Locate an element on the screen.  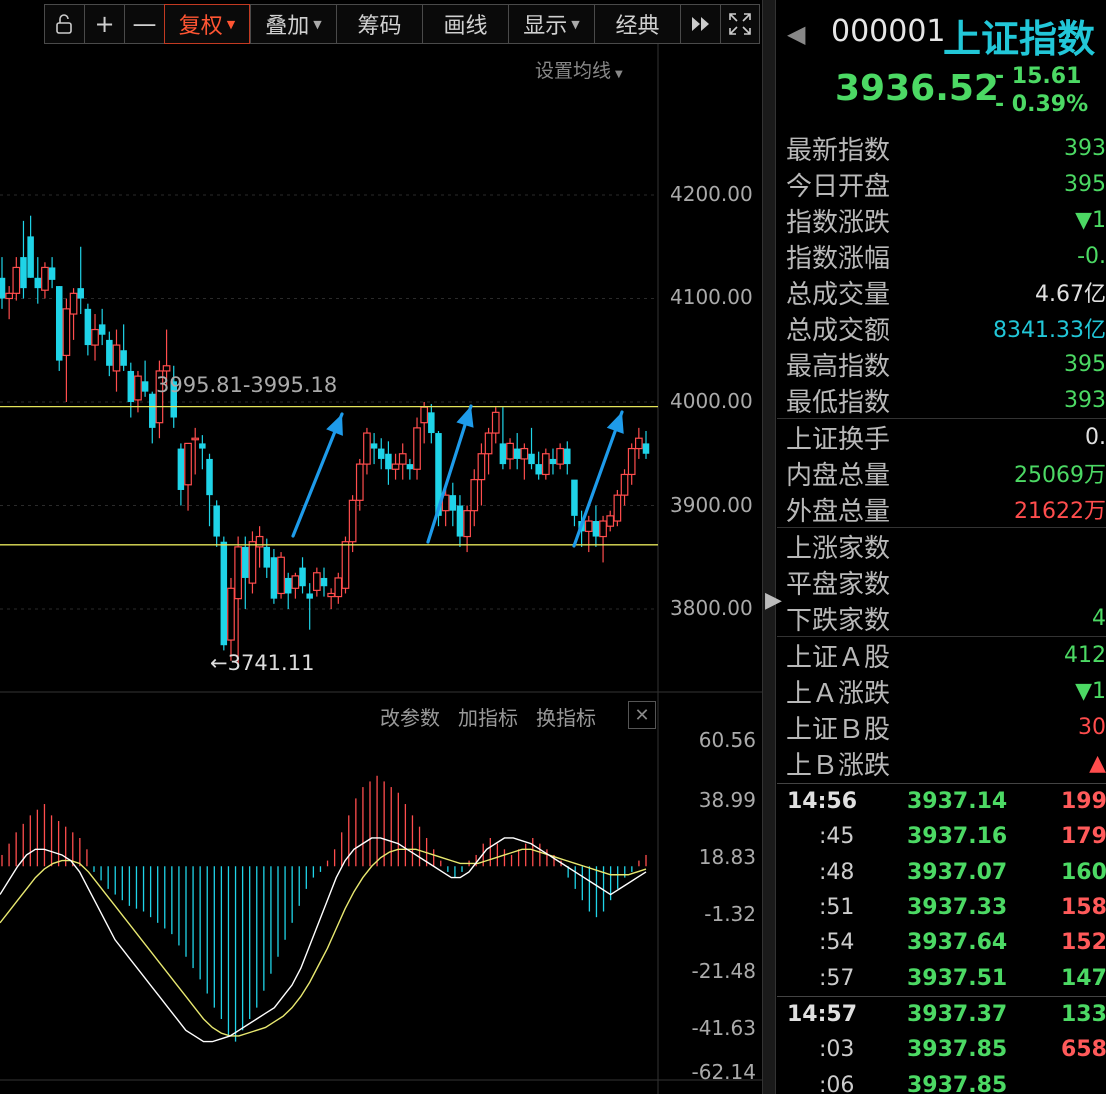
stat-row: 上证Ｂ股 30 is located at coordinates (941, 727).